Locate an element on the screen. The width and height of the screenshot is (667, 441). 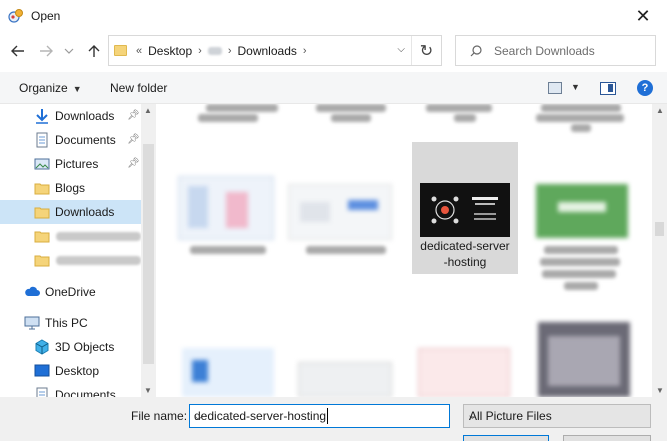
recent-locations-button is located at coordinates (69, 51).